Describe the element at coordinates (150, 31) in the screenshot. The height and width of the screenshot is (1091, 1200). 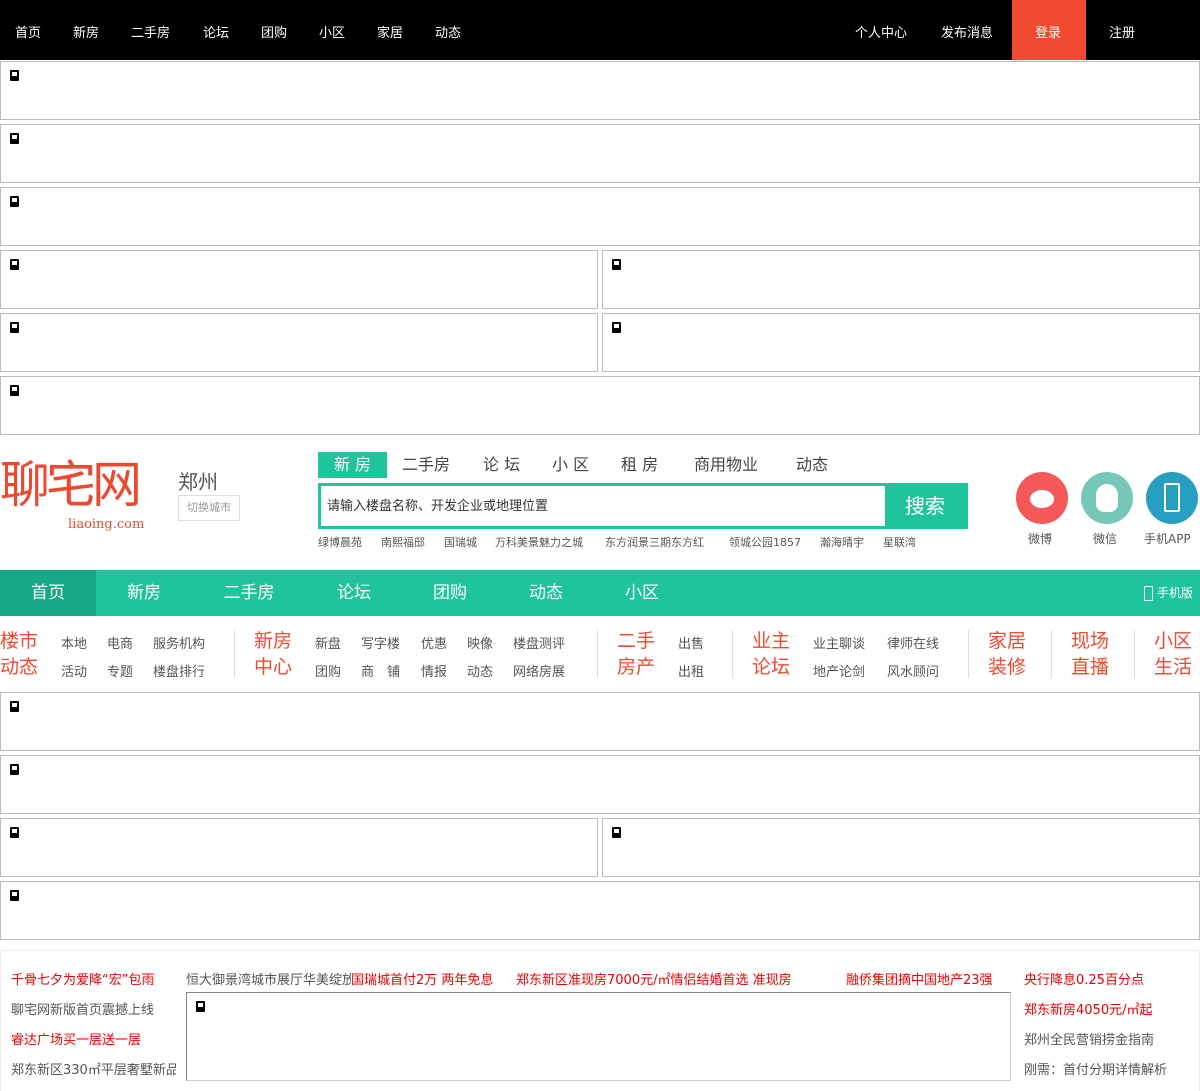
I see `topnav-second: 二手房` at that location.